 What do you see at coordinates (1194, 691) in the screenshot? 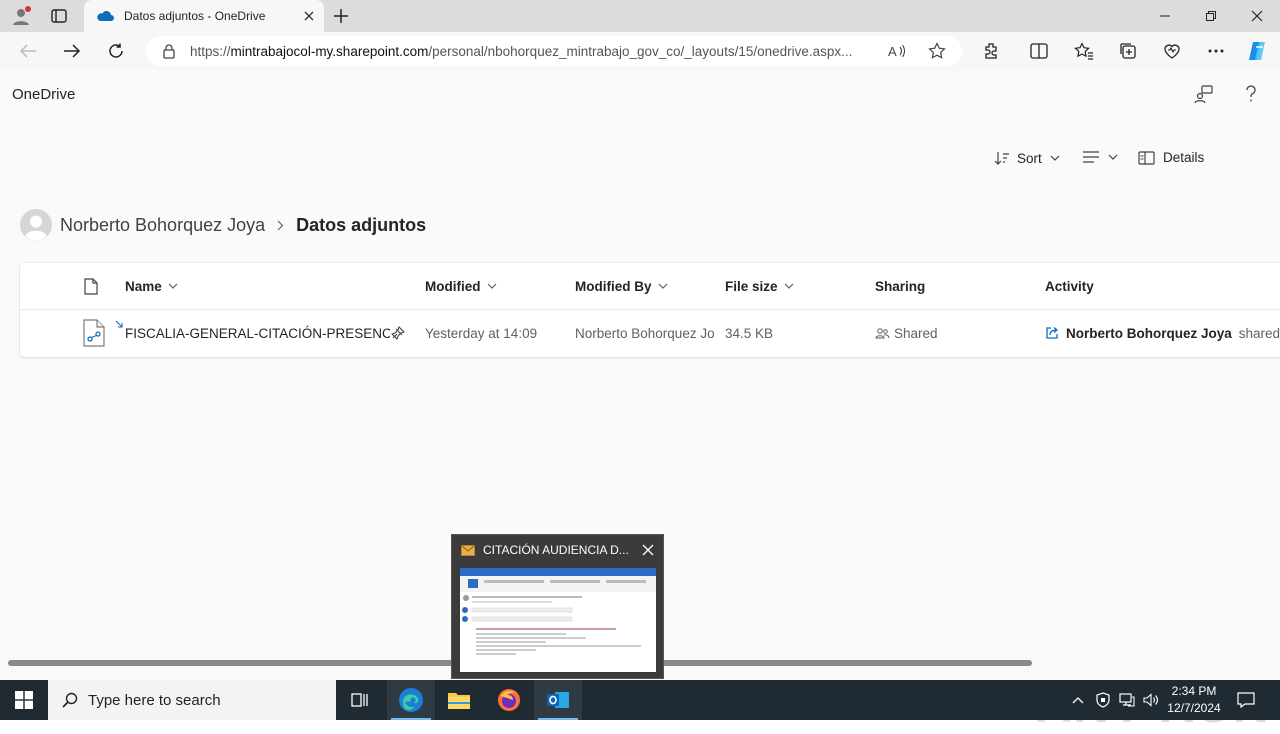
I see `clock-time: 2:34 PM` at bounding box center [1194, 691].